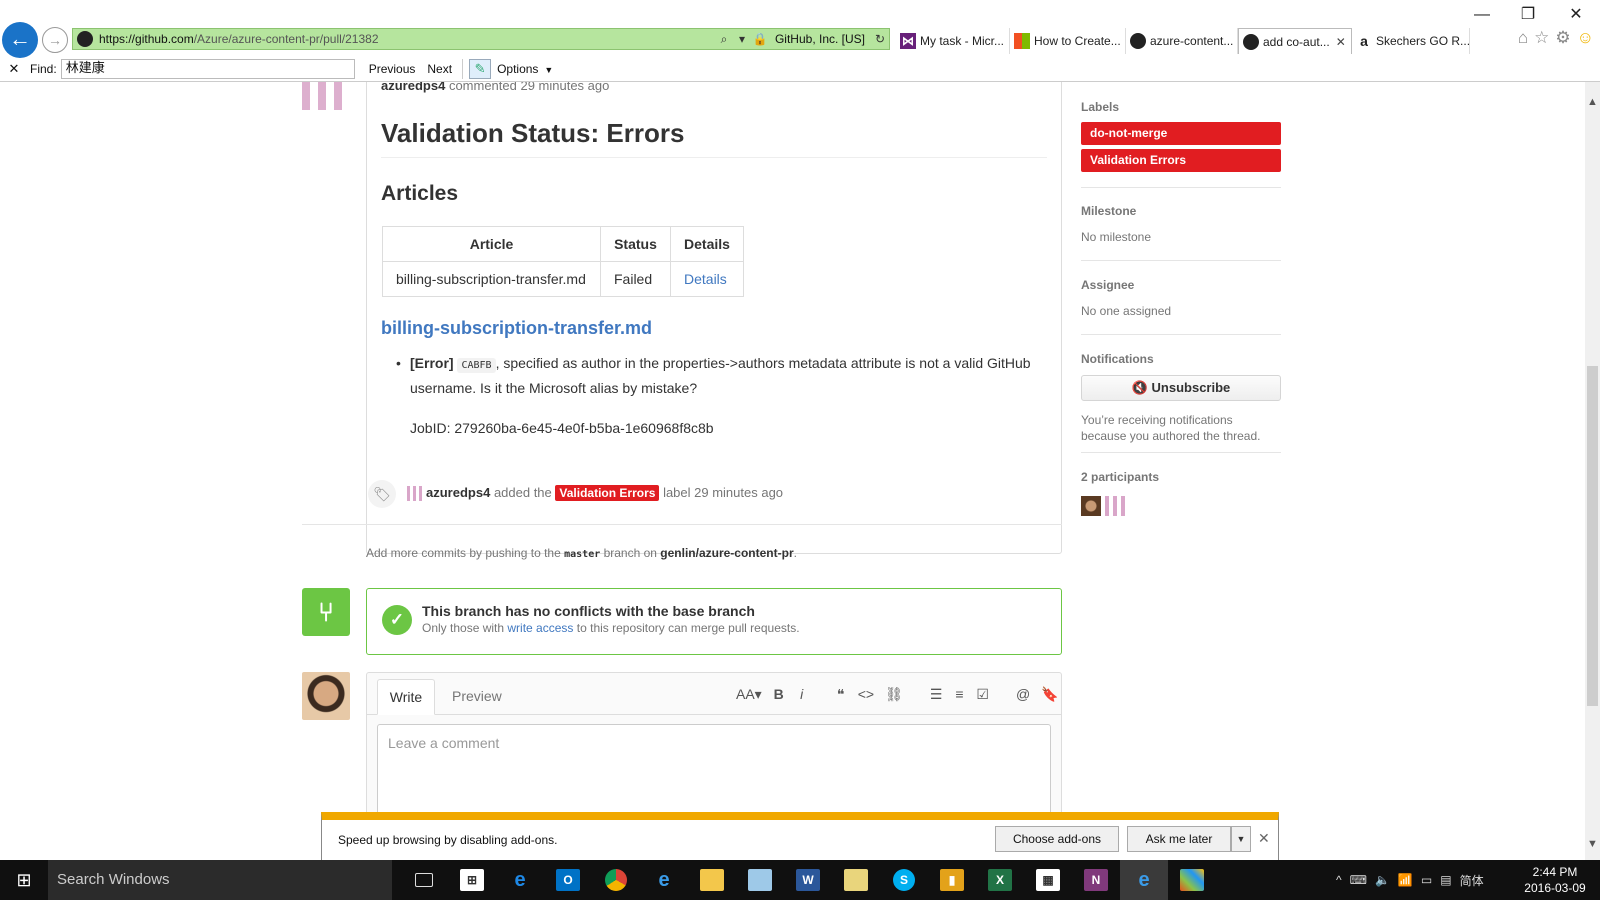 Image resolution: width=1600 pixels, height=900 pixels. What do you see at coordinates (1482, 15) in the screenshot?
I see `minimize-icon: —` at bounding box center [1482, 15].